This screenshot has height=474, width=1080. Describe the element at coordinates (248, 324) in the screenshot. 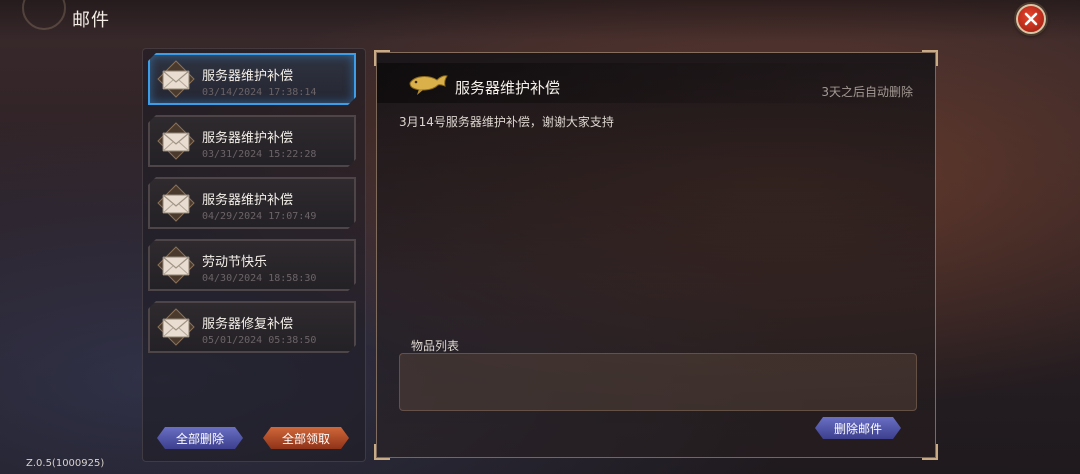

I see `mail-item-title: 服务器修复补偿` at that location.